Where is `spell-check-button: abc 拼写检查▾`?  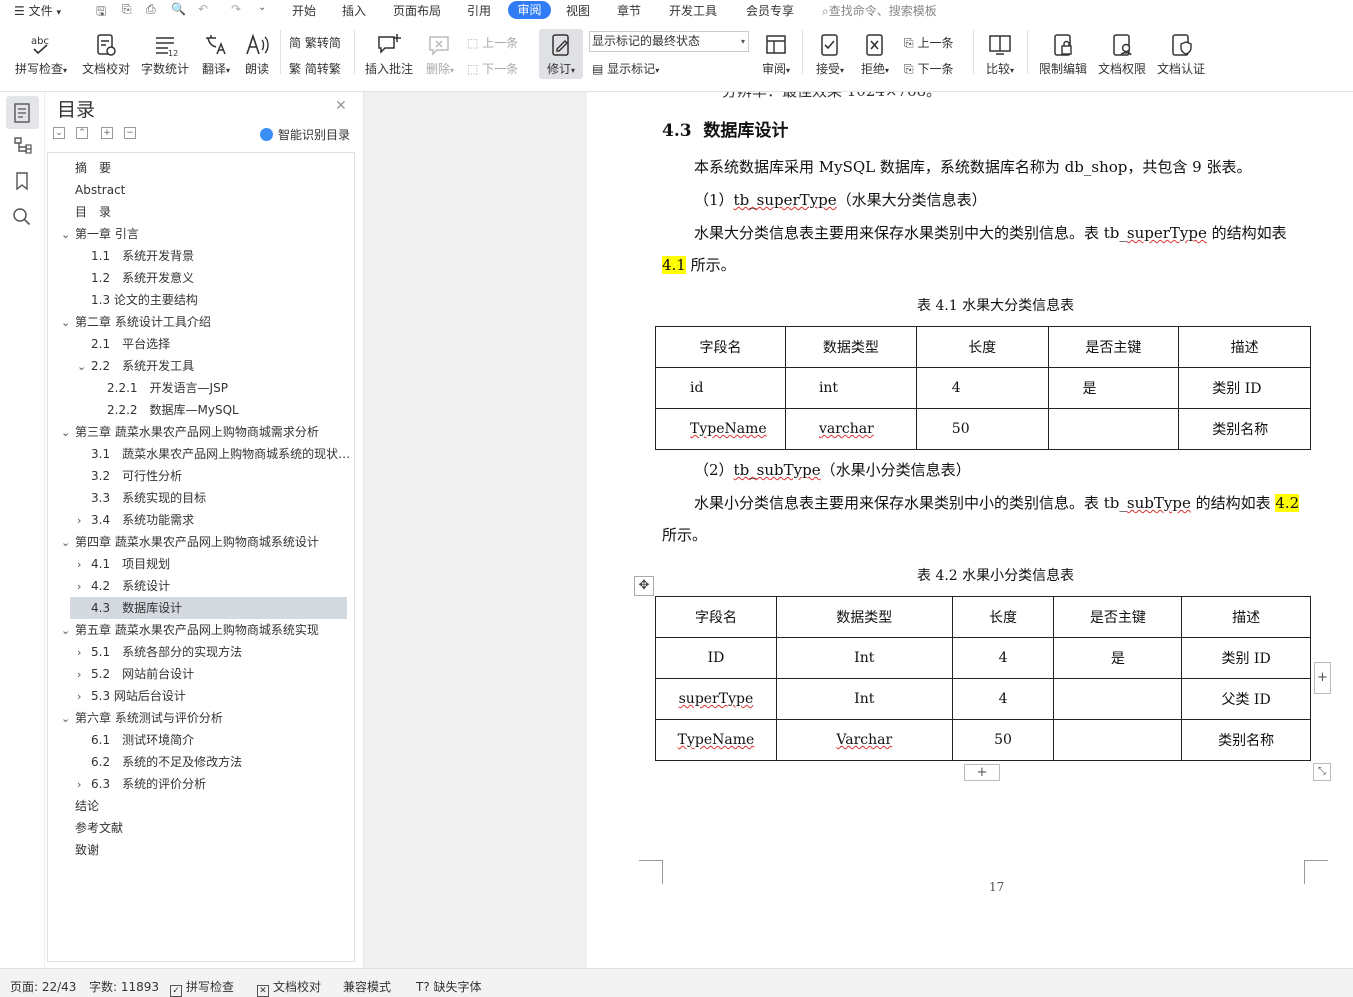 spell-check-button: abc 拼写检查▾ is located at coordinates (41, 54).